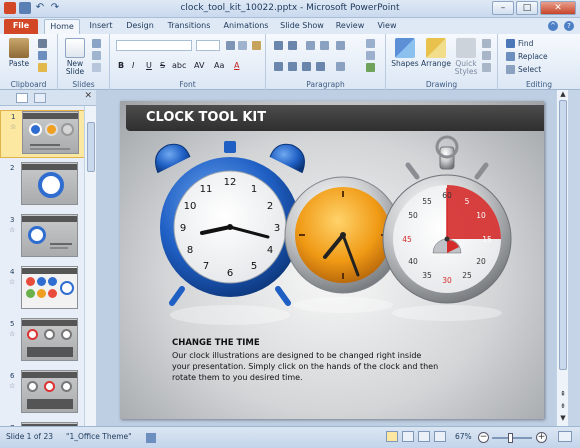  I want to click on scroll-up-icon: ▲, so click(563, 94).